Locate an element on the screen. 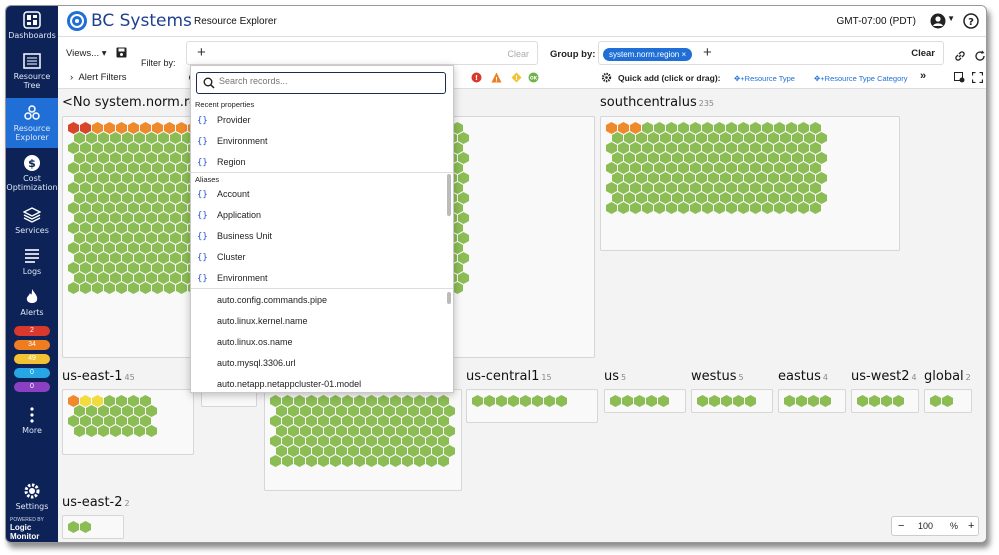 The image size is (999, 555). sidebar-item-more: More is located at coordinates (32, 420).